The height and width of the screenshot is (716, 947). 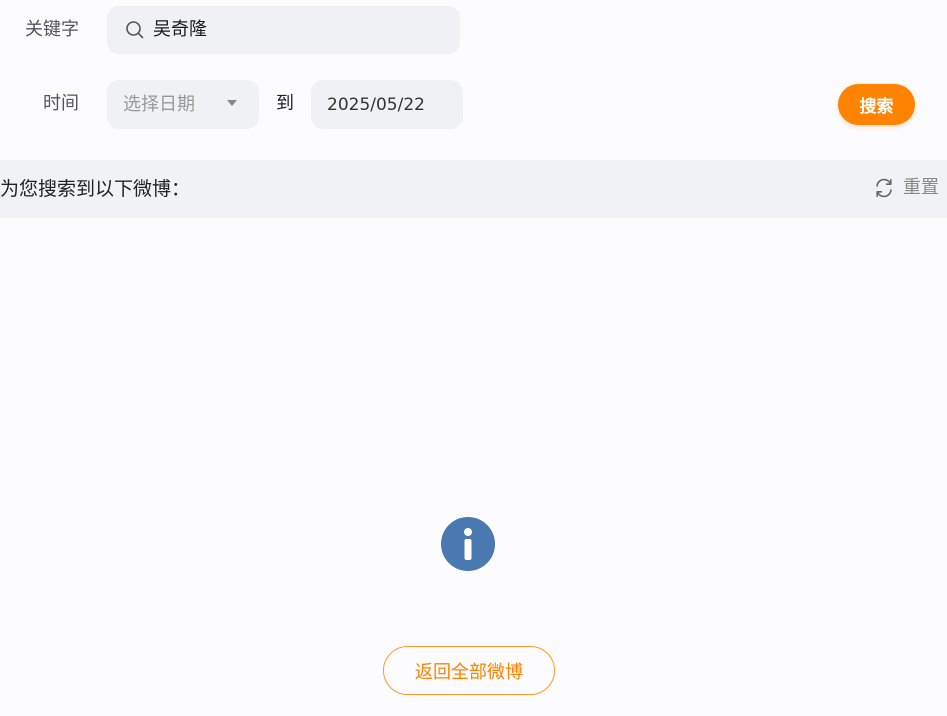 I want to click on keyword-label: 关键字, so click(x=52, y=29).